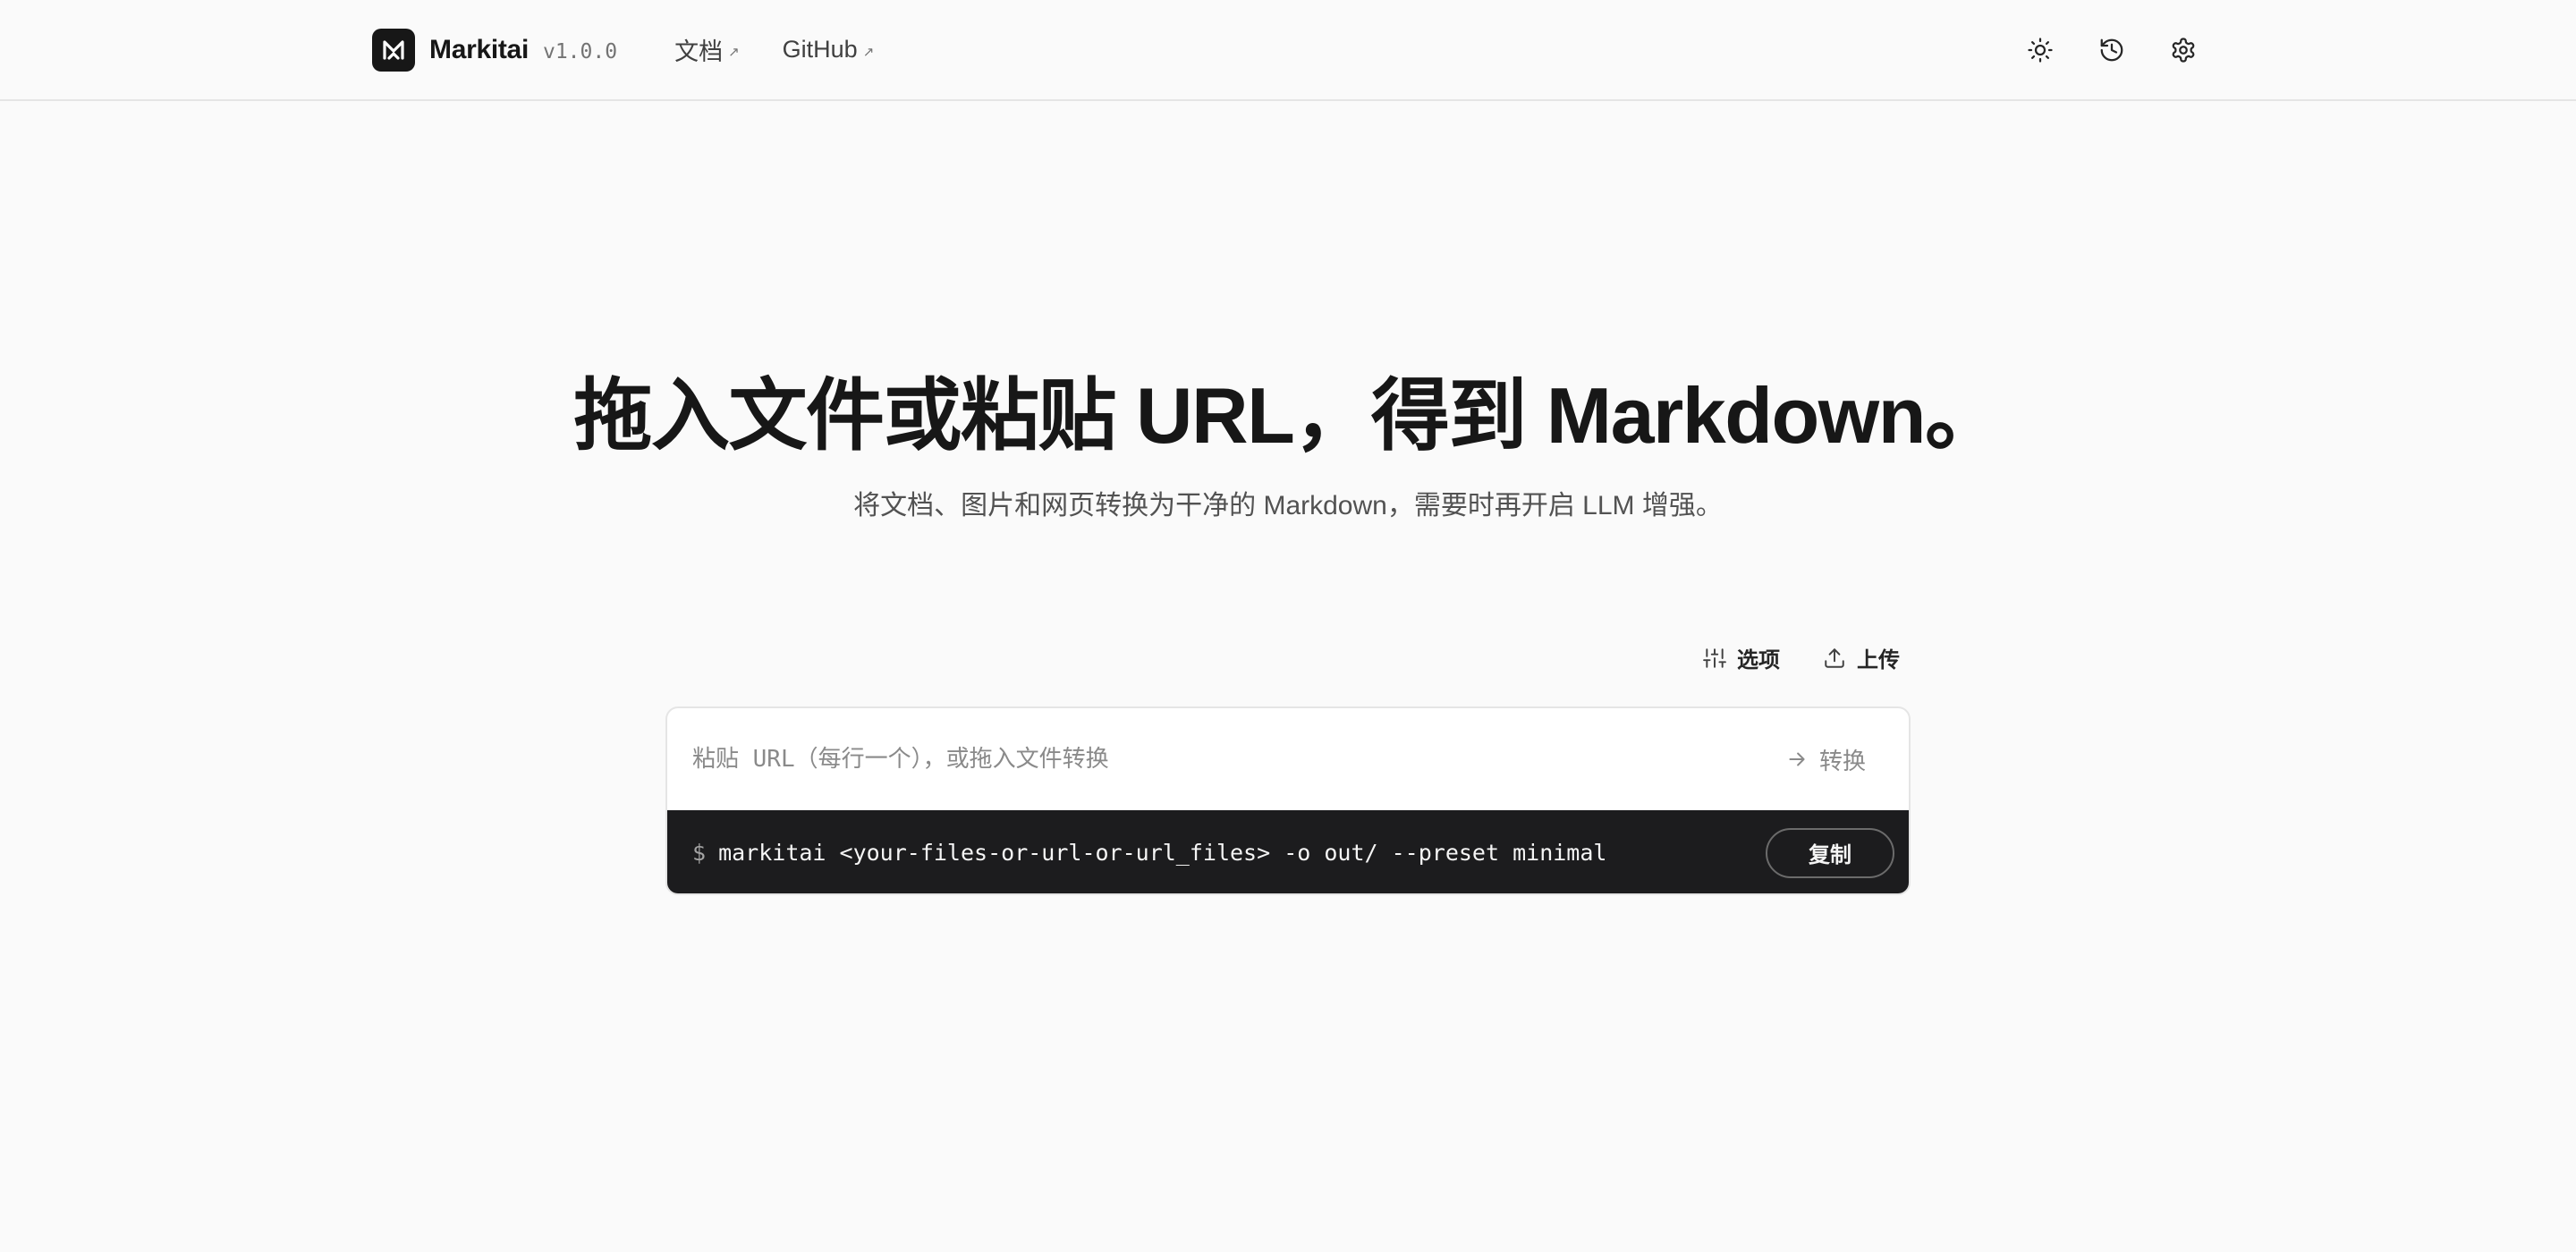 This screenshot has height=1252, width=2576. Describe the element at coordinates (1288, 415) in the screenshot. I see `page-title: 拖入文件或粘贴 URL，得到 Markdown。` at that location.